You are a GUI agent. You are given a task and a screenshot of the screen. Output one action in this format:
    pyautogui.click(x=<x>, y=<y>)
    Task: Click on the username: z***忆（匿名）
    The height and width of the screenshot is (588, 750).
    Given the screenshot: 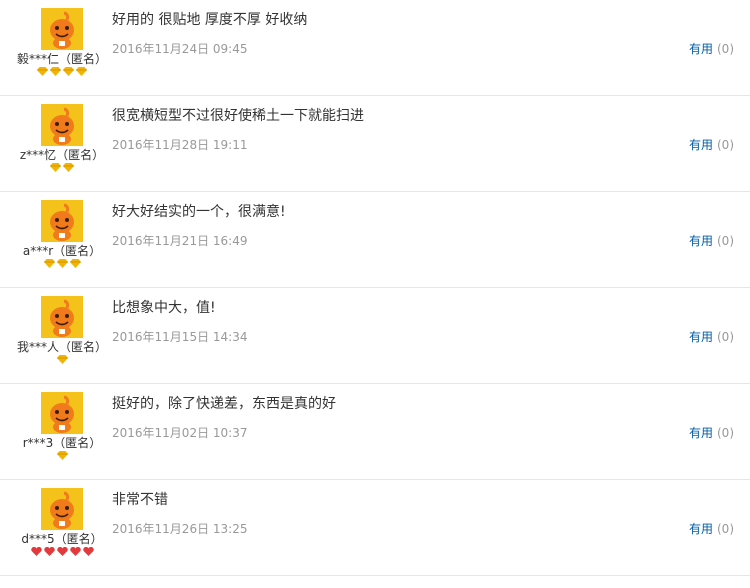 What is the action you would take?
    pyautogui.click(x=62, y=155)
    